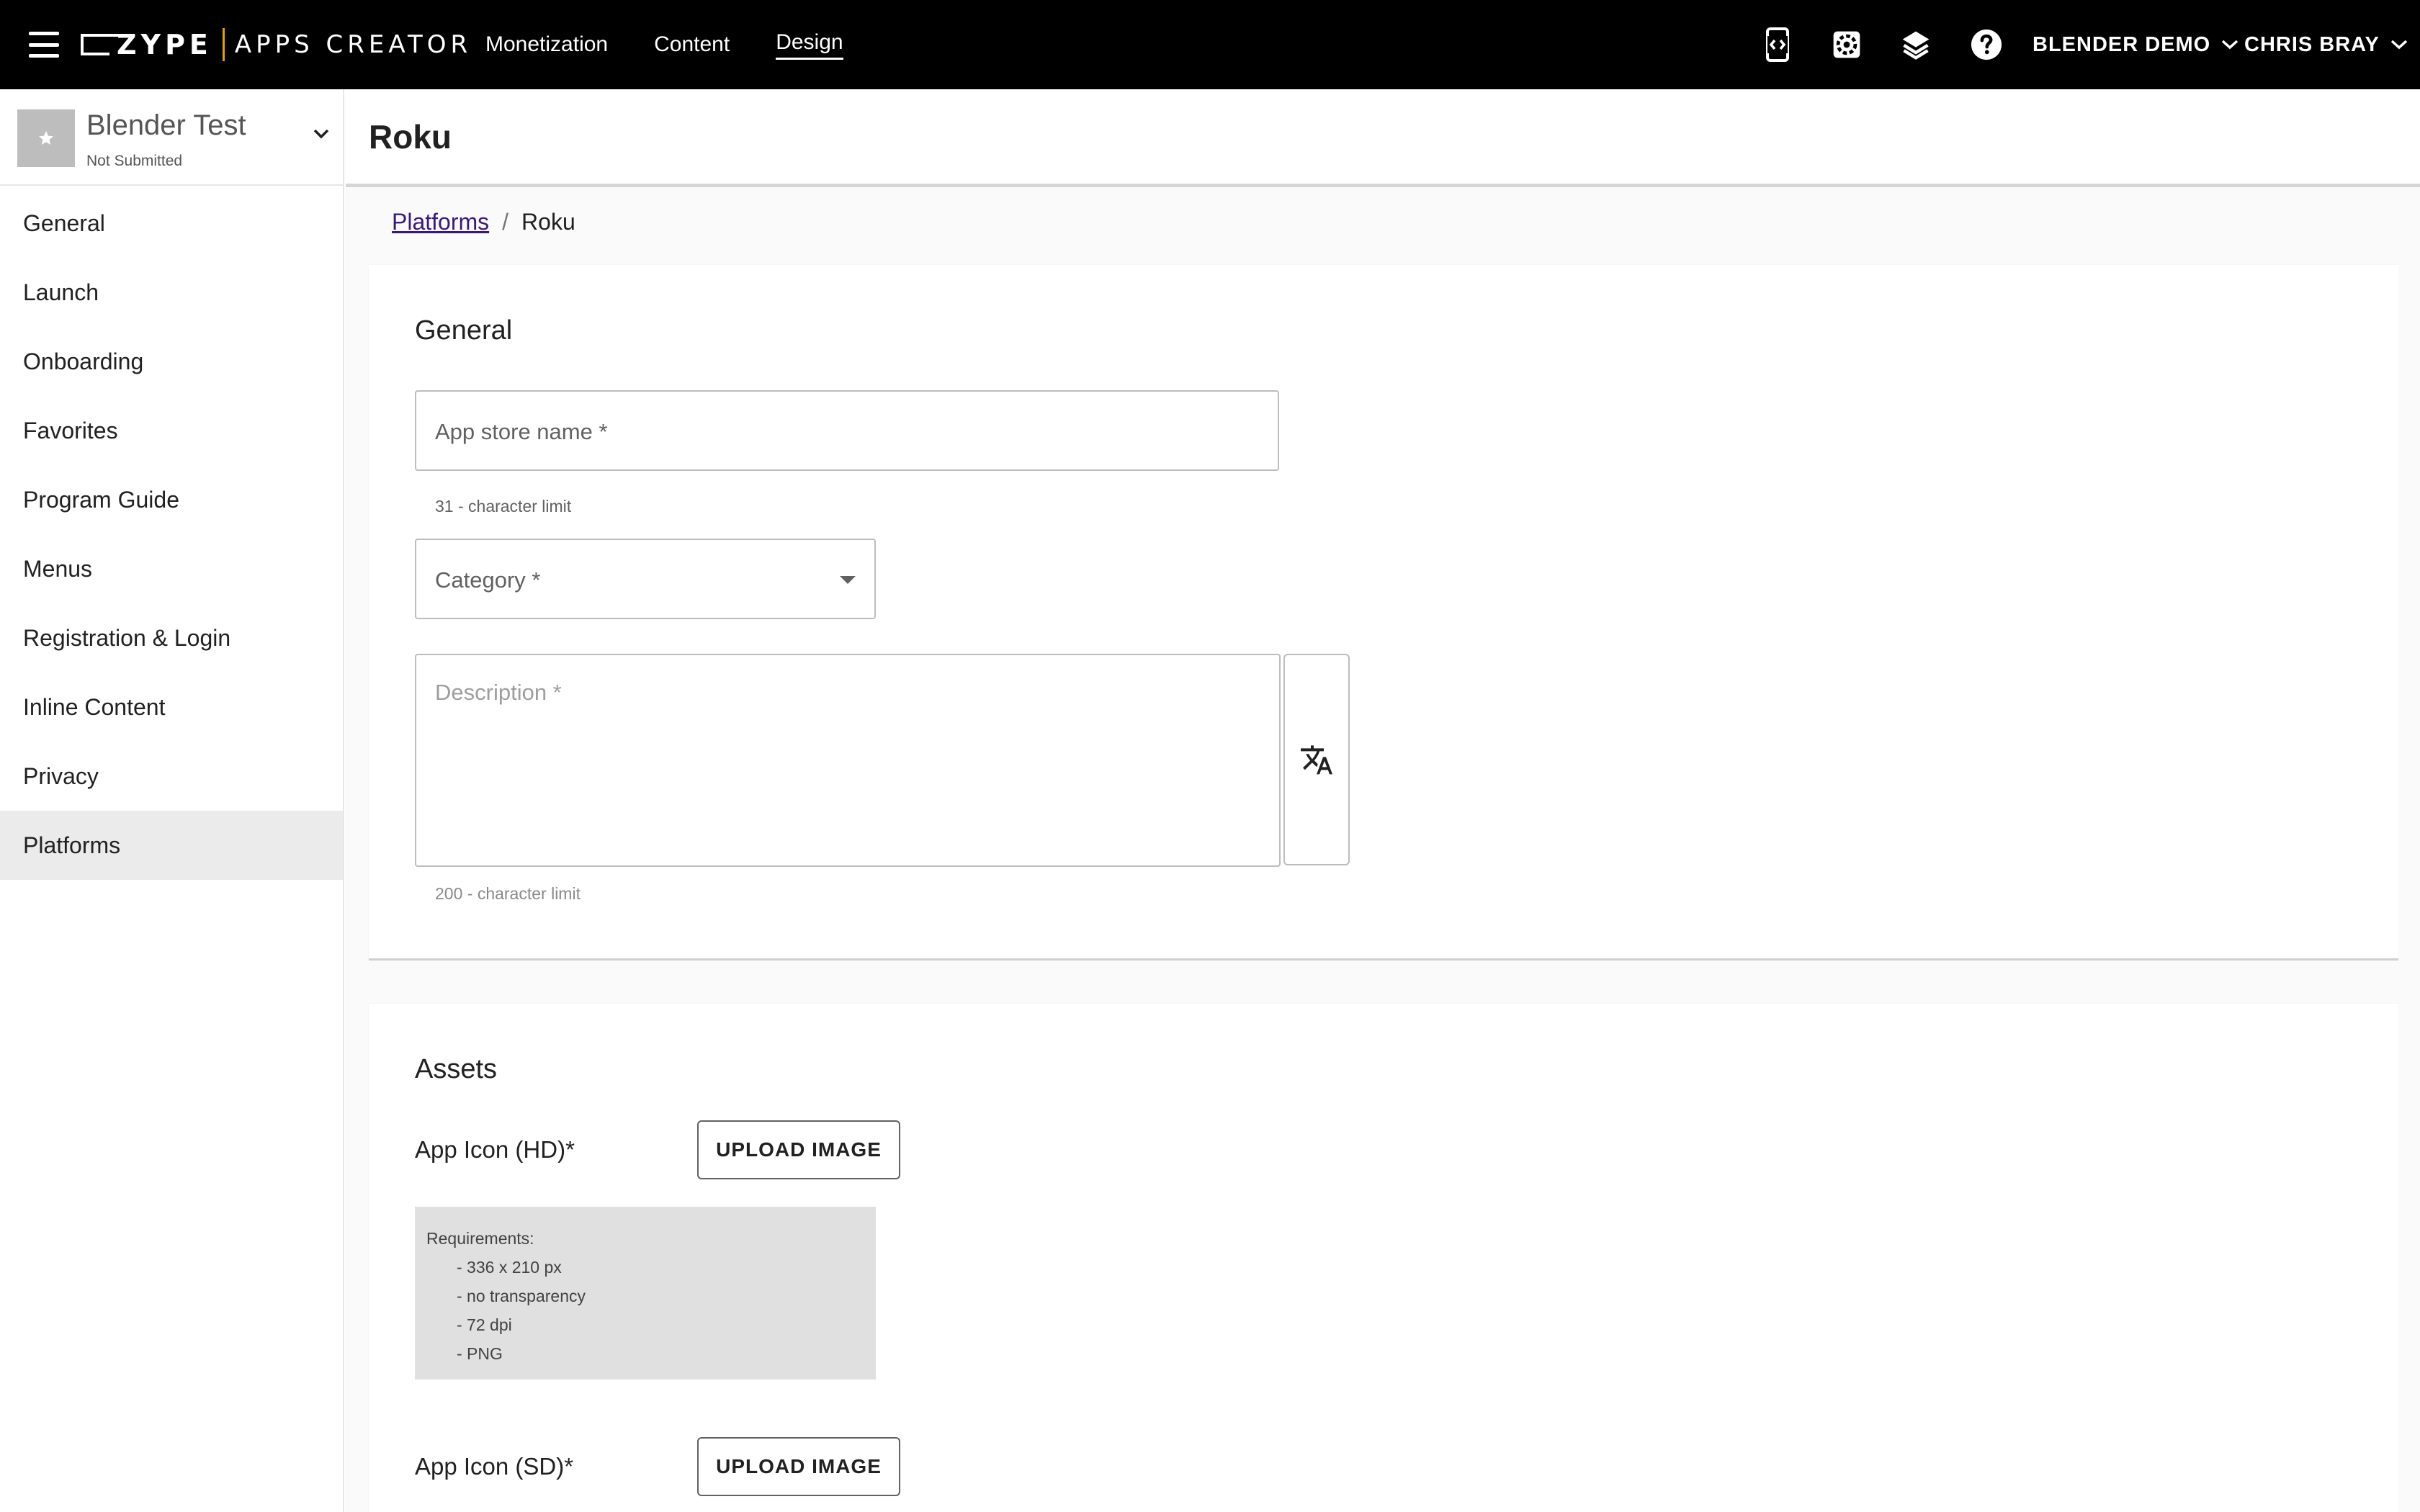 Image resolution: width=2420 pixels, height=1512 pixels. What do you see at coordinates (457, 1069) in the screenshot?
I see `assets-section-title: Assets` at bounding box center [457, 1069].